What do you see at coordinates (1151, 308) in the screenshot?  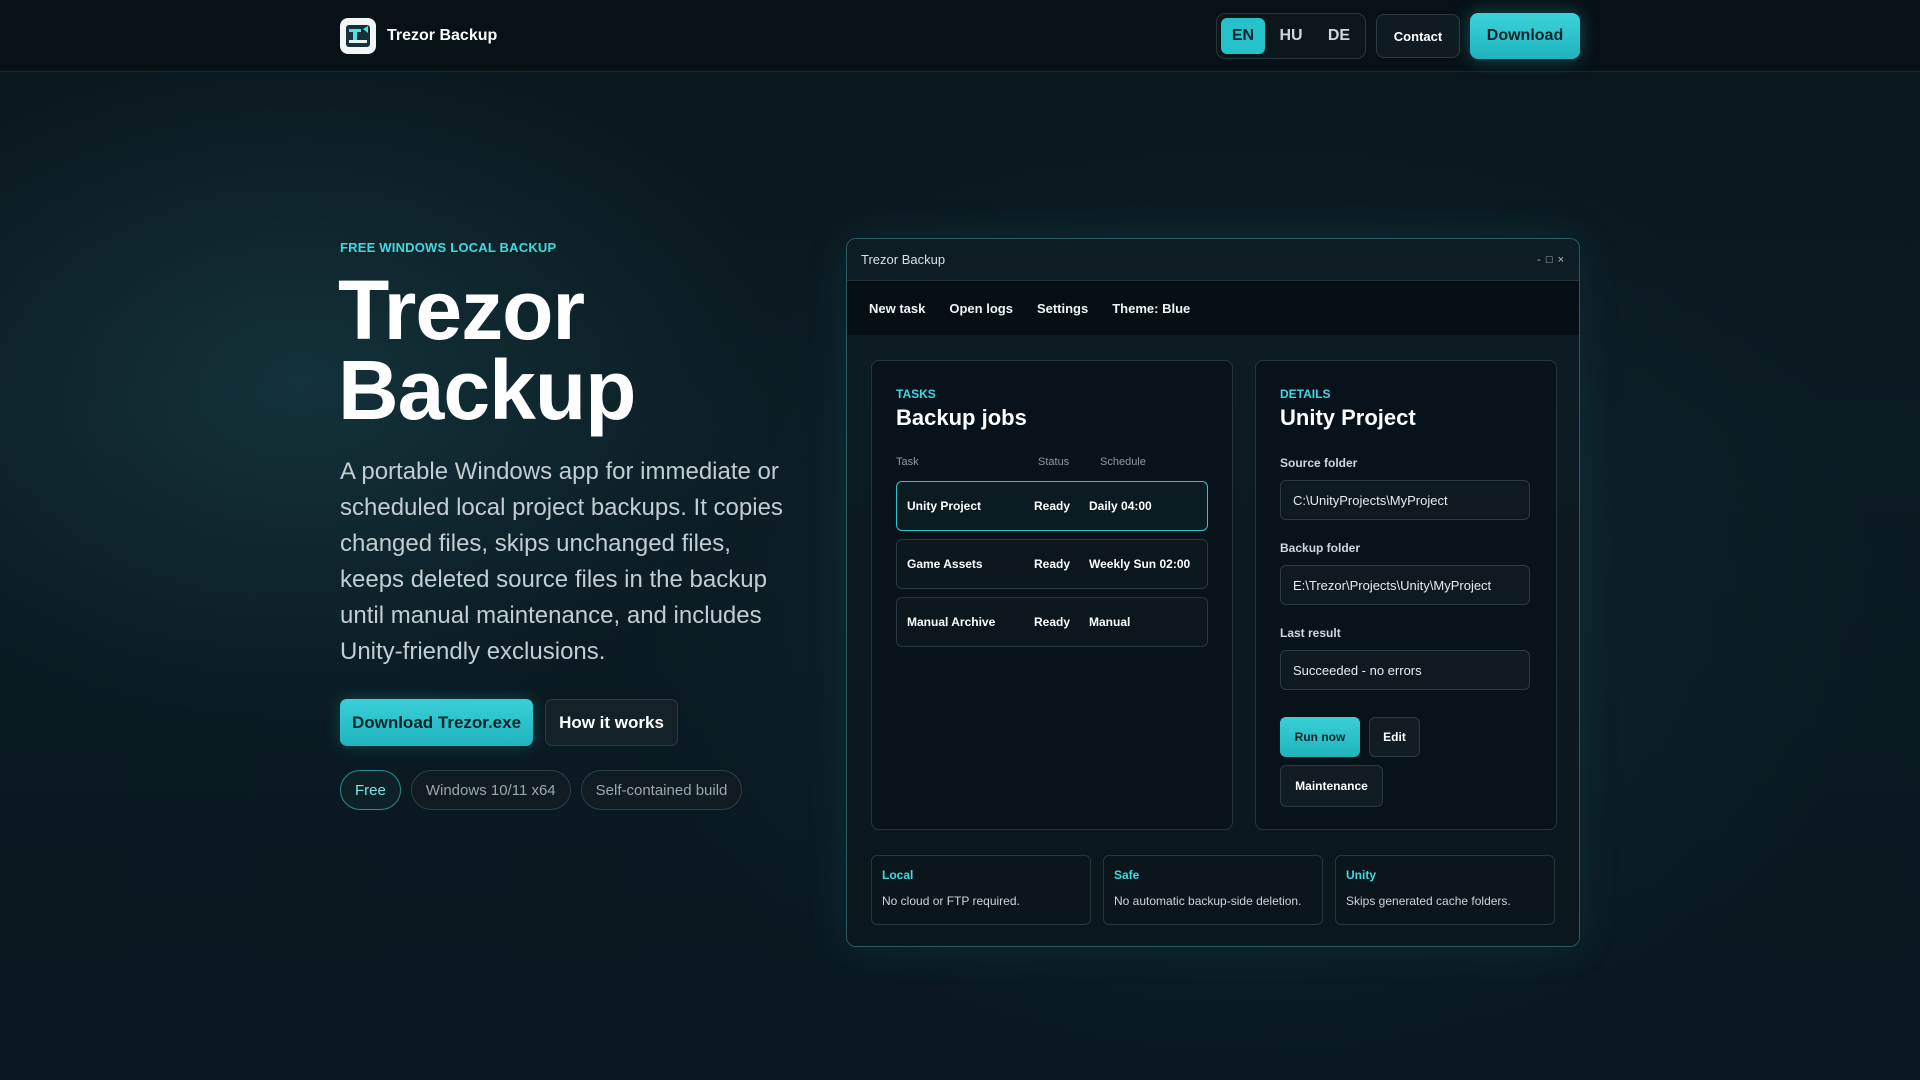 I see `menu-theme: Theme: Blue` at bounding box center [1151, 308].